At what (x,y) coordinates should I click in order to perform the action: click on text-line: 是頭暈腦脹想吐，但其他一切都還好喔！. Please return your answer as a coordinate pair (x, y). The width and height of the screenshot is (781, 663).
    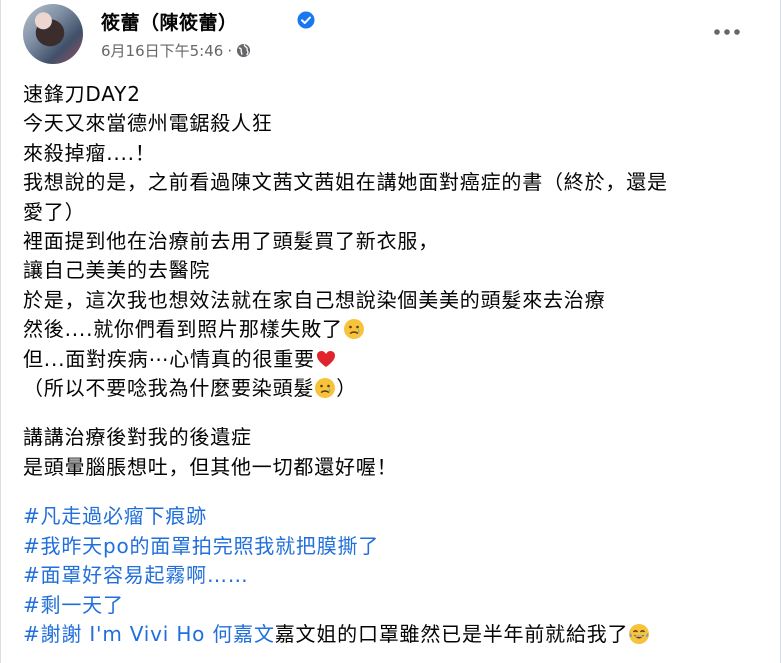
    Looking at the image, I should click on (210, 466).